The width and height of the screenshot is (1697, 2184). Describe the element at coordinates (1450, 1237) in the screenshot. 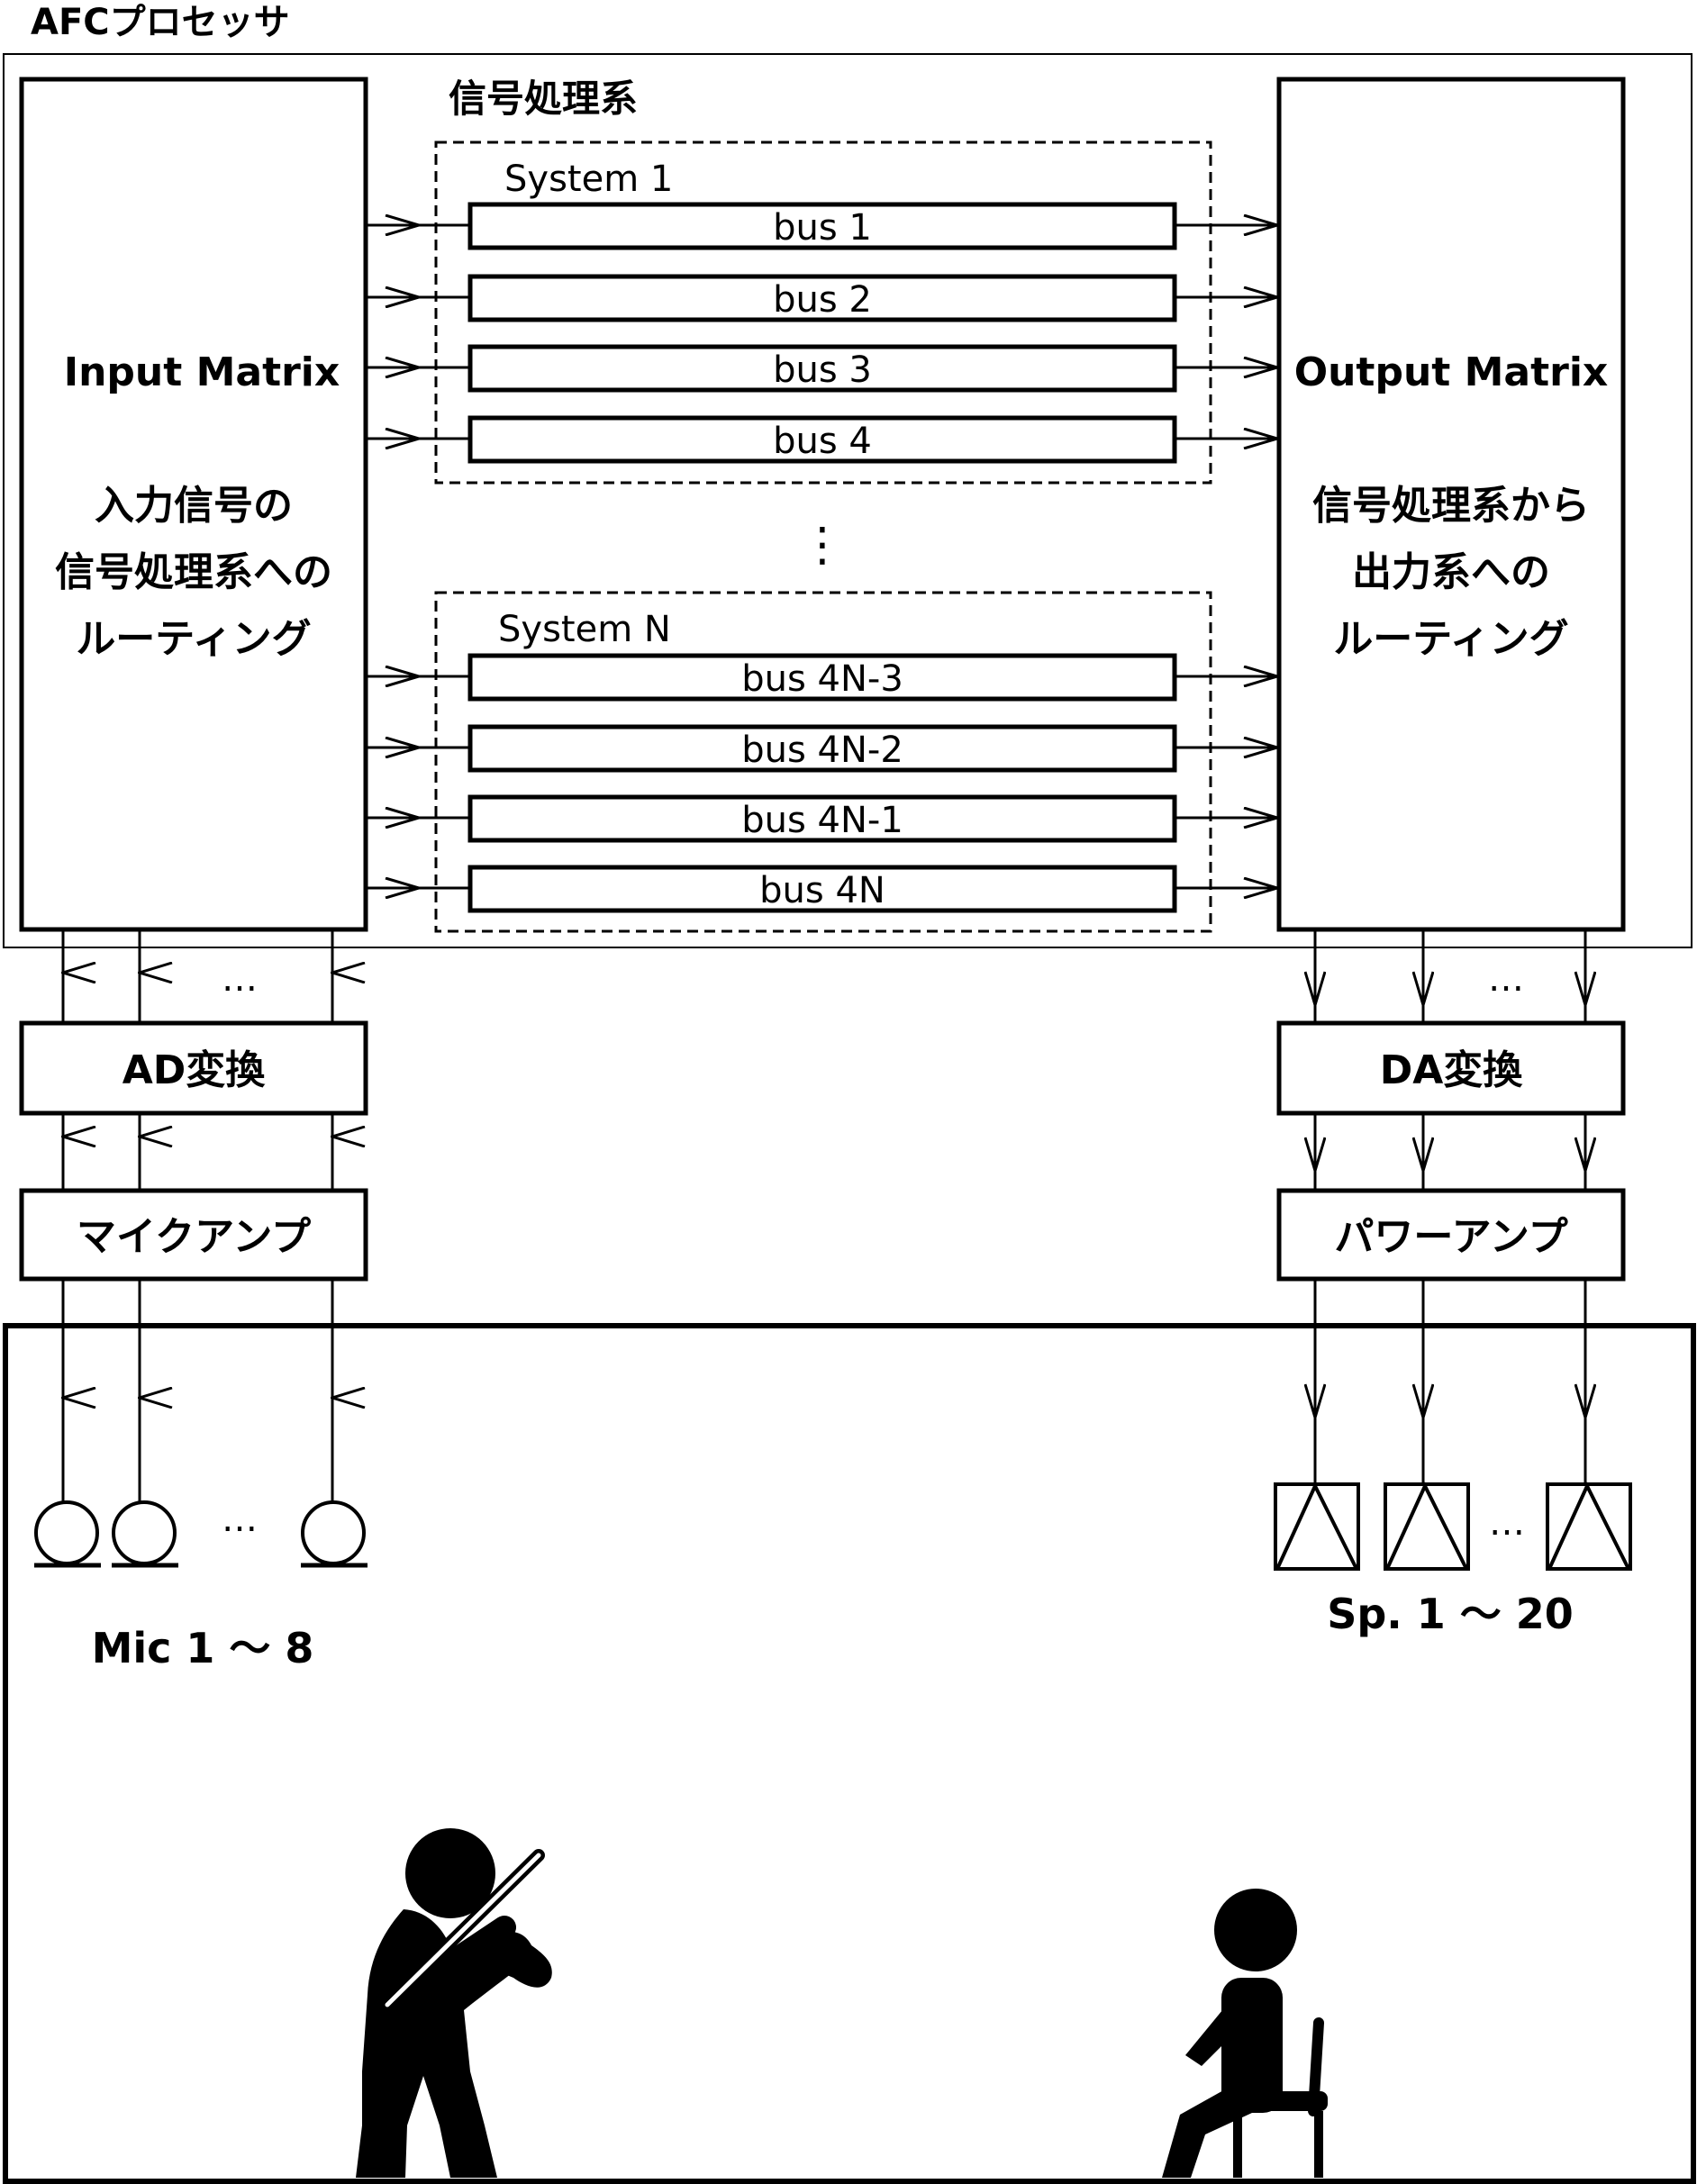

I see `power-amp-label: パワーアンプ` at that location.